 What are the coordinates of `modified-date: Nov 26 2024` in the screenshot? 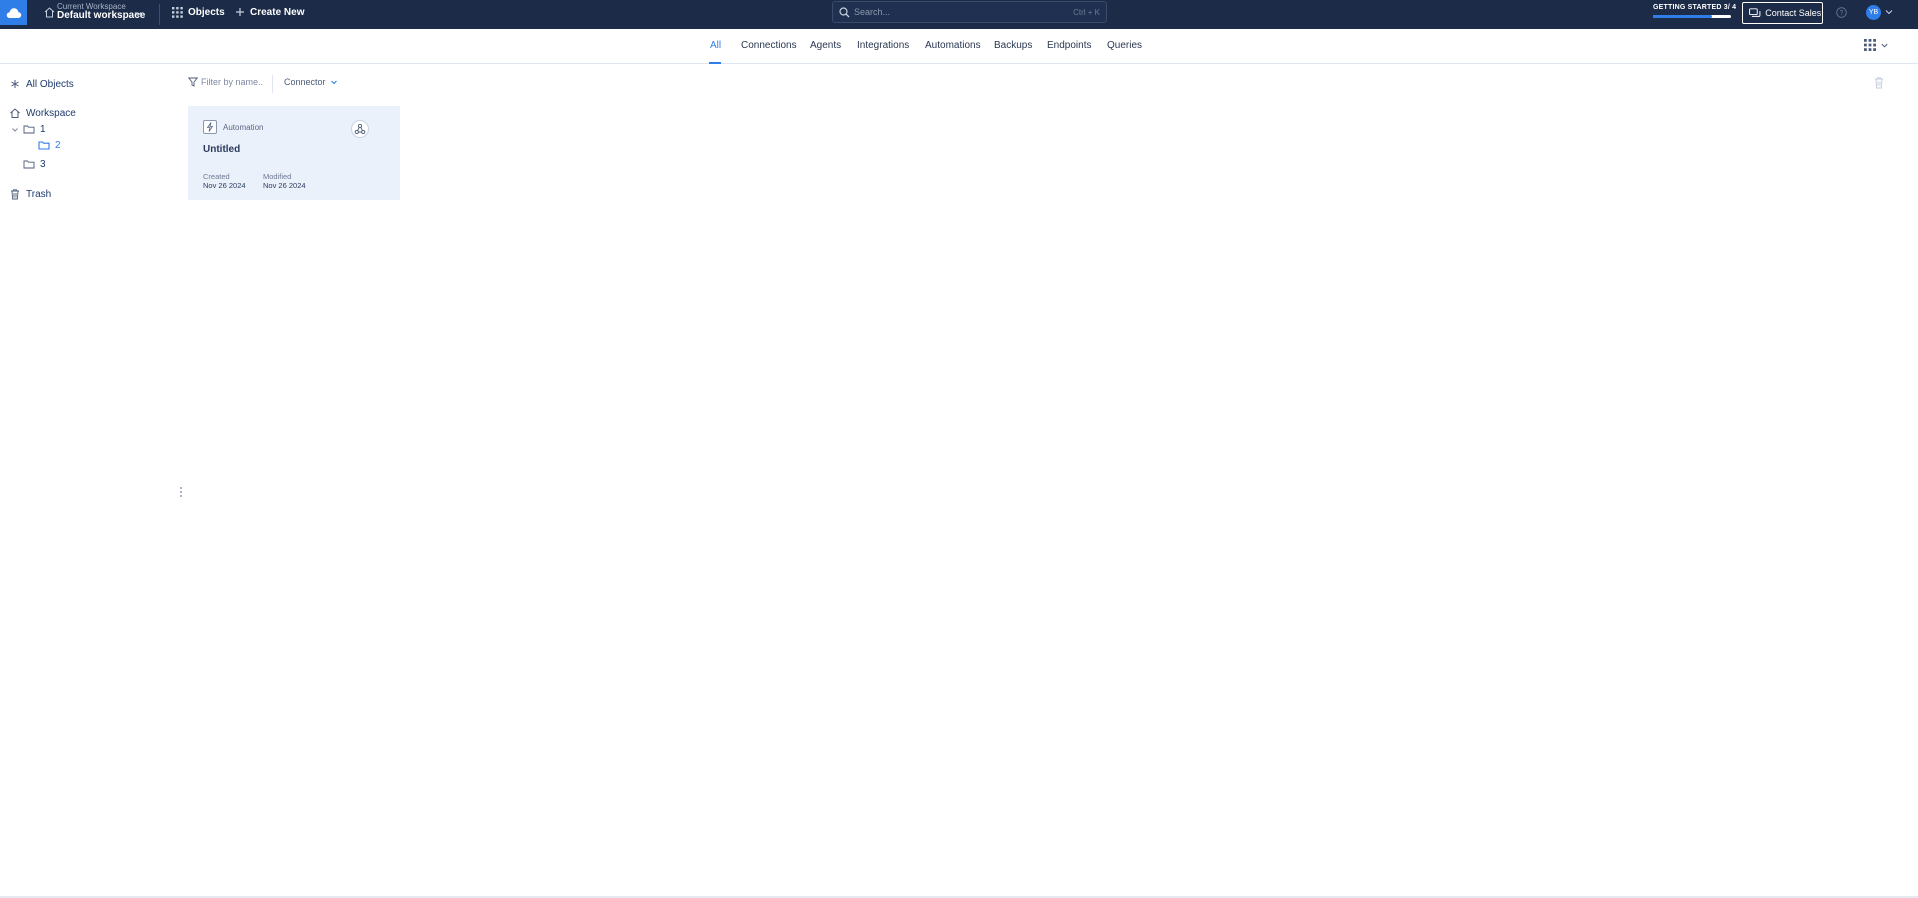 It's located at (284, 185).